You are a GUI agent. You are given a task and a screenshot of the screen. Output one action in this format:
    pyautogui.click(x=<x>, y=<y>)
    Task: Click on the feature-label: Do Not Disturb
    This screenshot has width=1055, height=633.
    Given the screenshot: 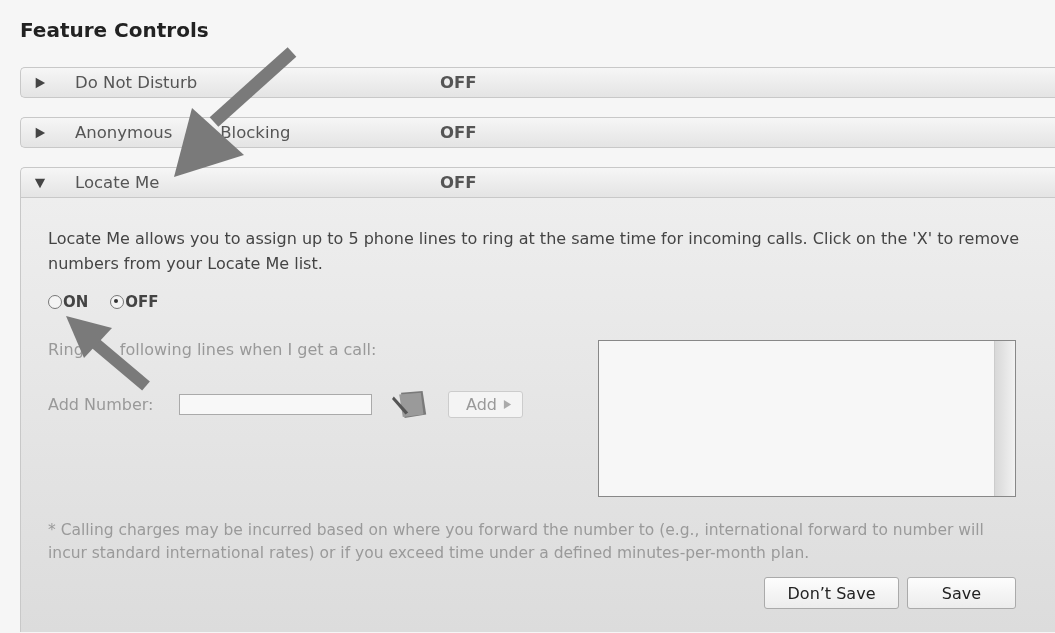 What is the action you would take?
    pyautogui.click(x=136, y=82)
    